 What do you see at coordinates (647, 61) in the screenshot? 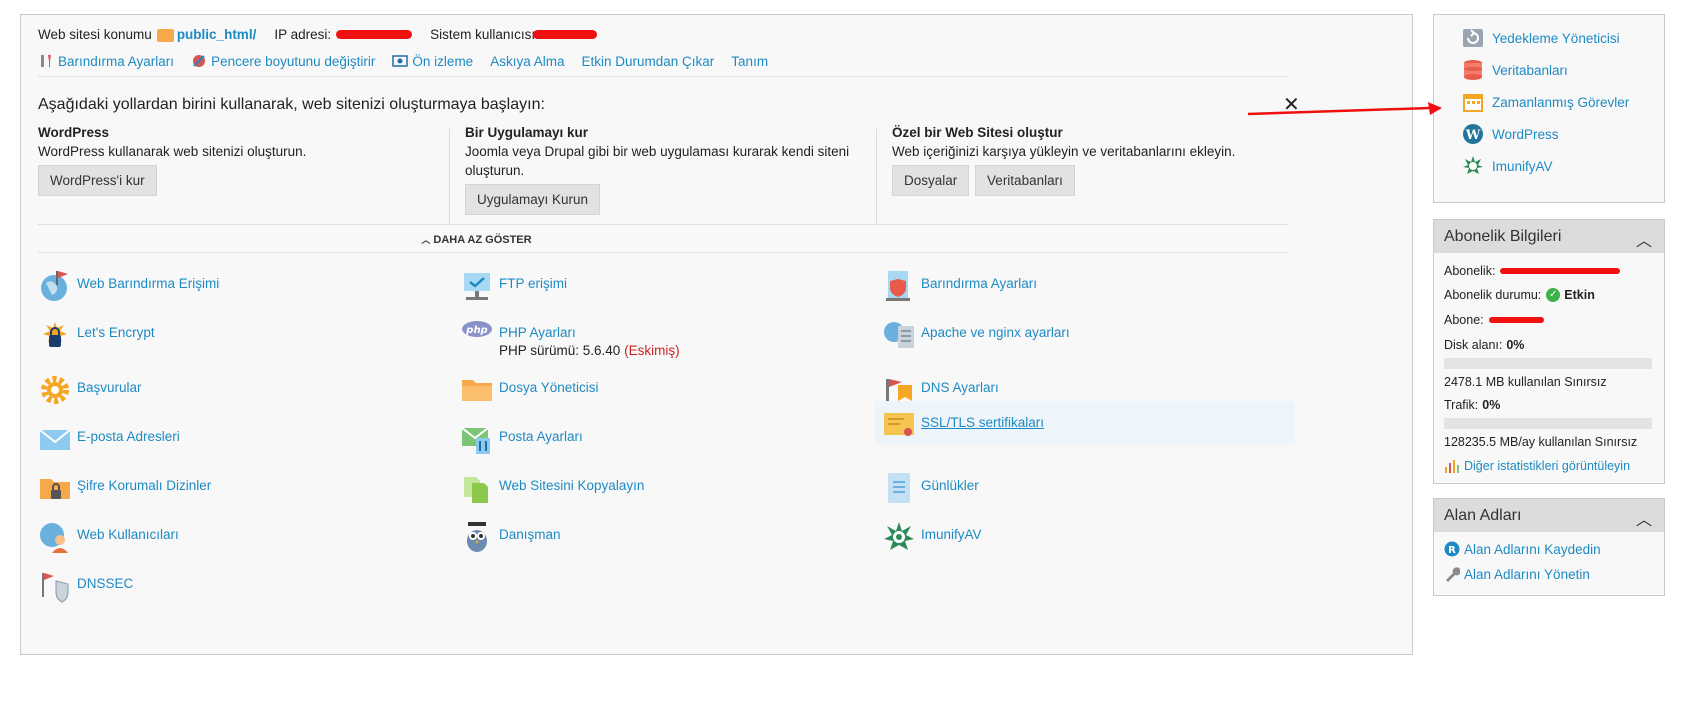
I see `toolbar-deactivate: Etkin Durumdan Çıkar` at bounding box center [647, 61].